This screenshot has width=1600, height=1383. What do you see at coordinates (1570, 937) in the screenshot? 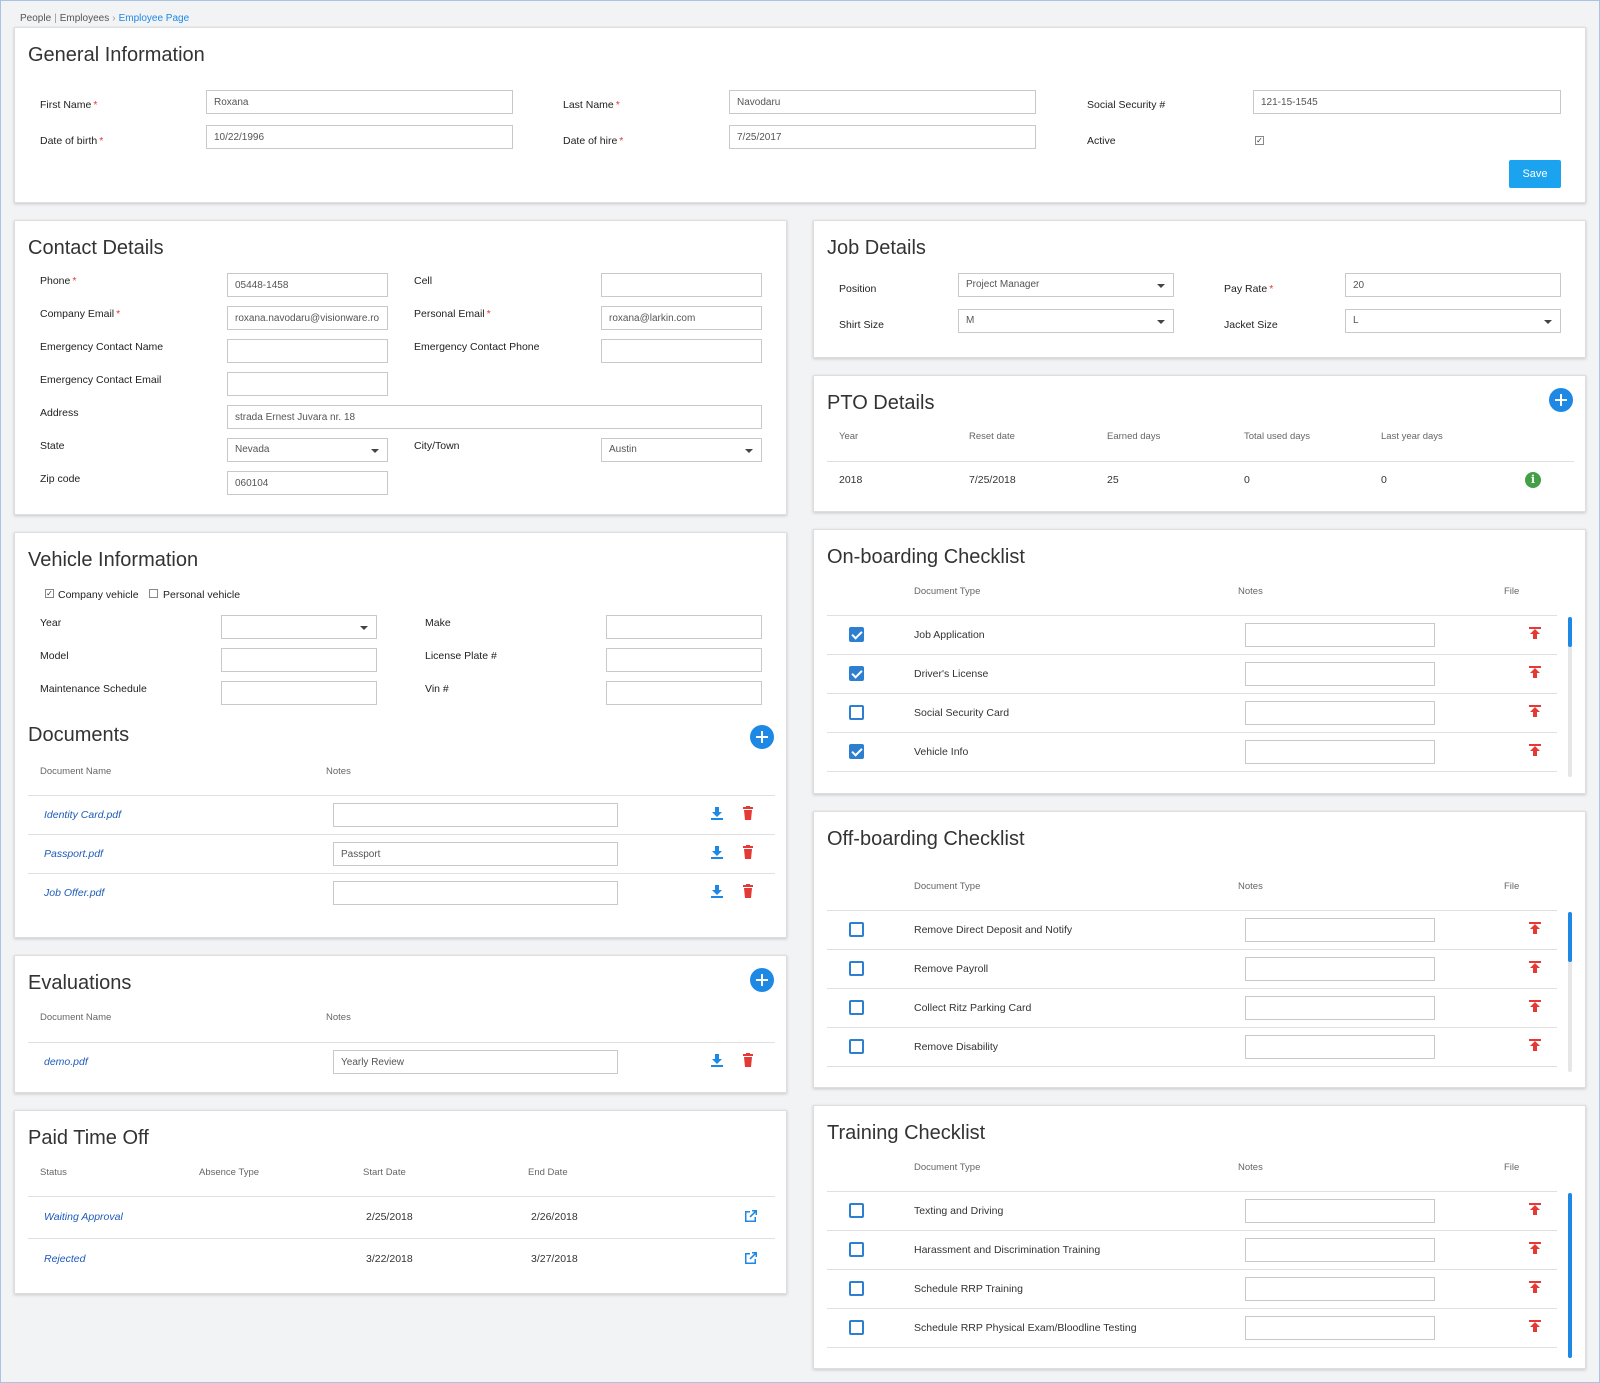
I see `offboarding-scrollbar` at bounding box center [1570, 937].